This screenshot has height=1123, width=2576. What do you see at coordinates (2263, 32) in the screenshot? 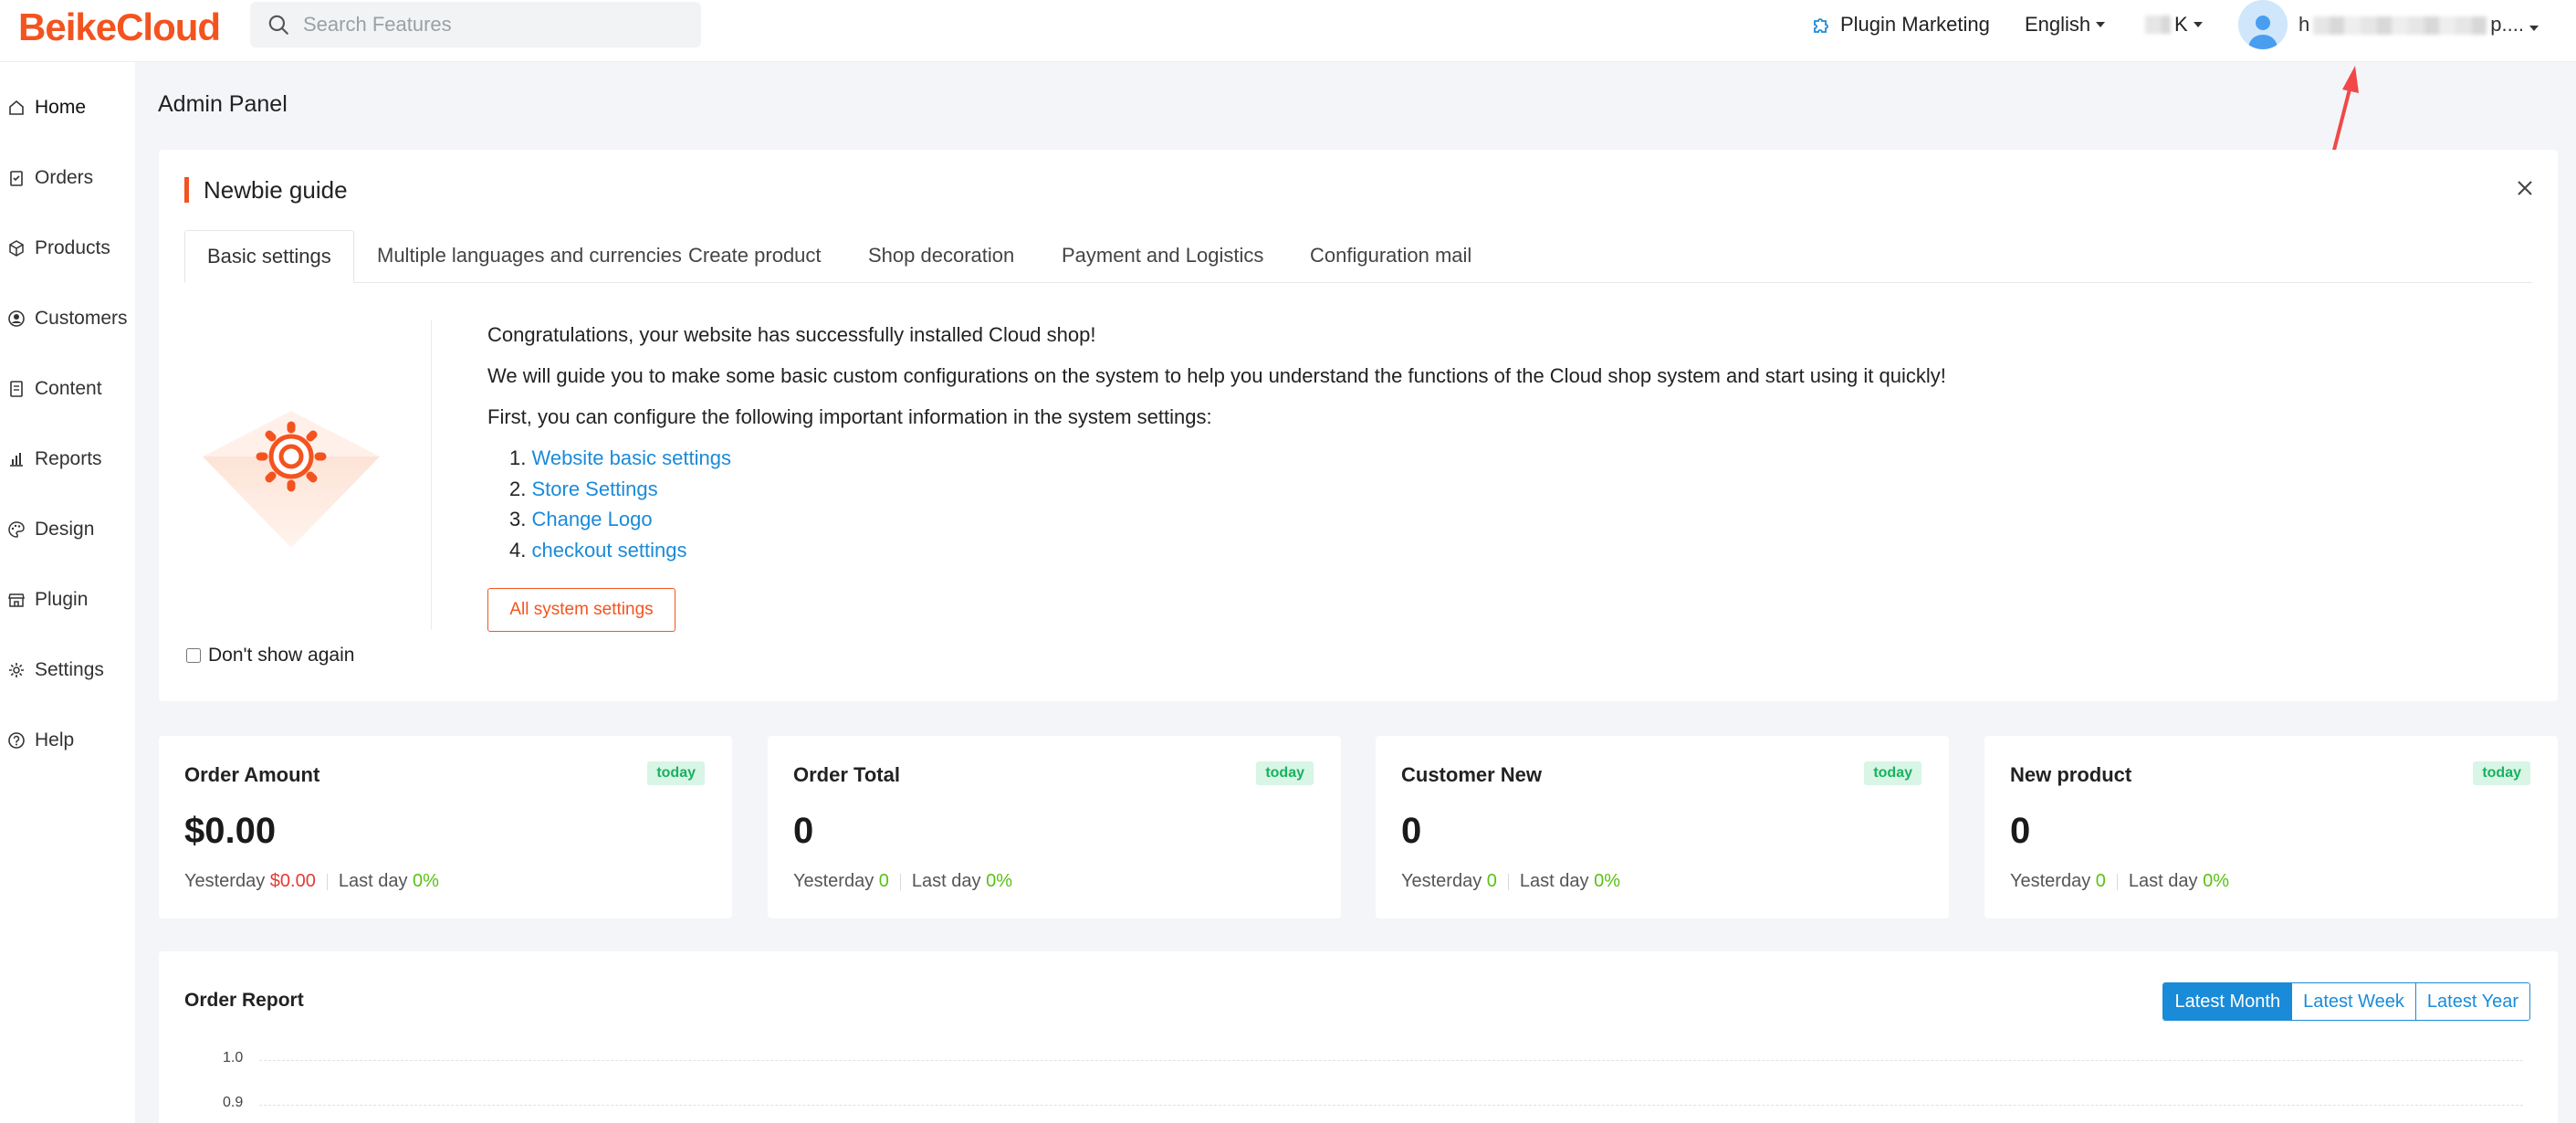
I see `user-icon` at bounding box center [2263, 32].